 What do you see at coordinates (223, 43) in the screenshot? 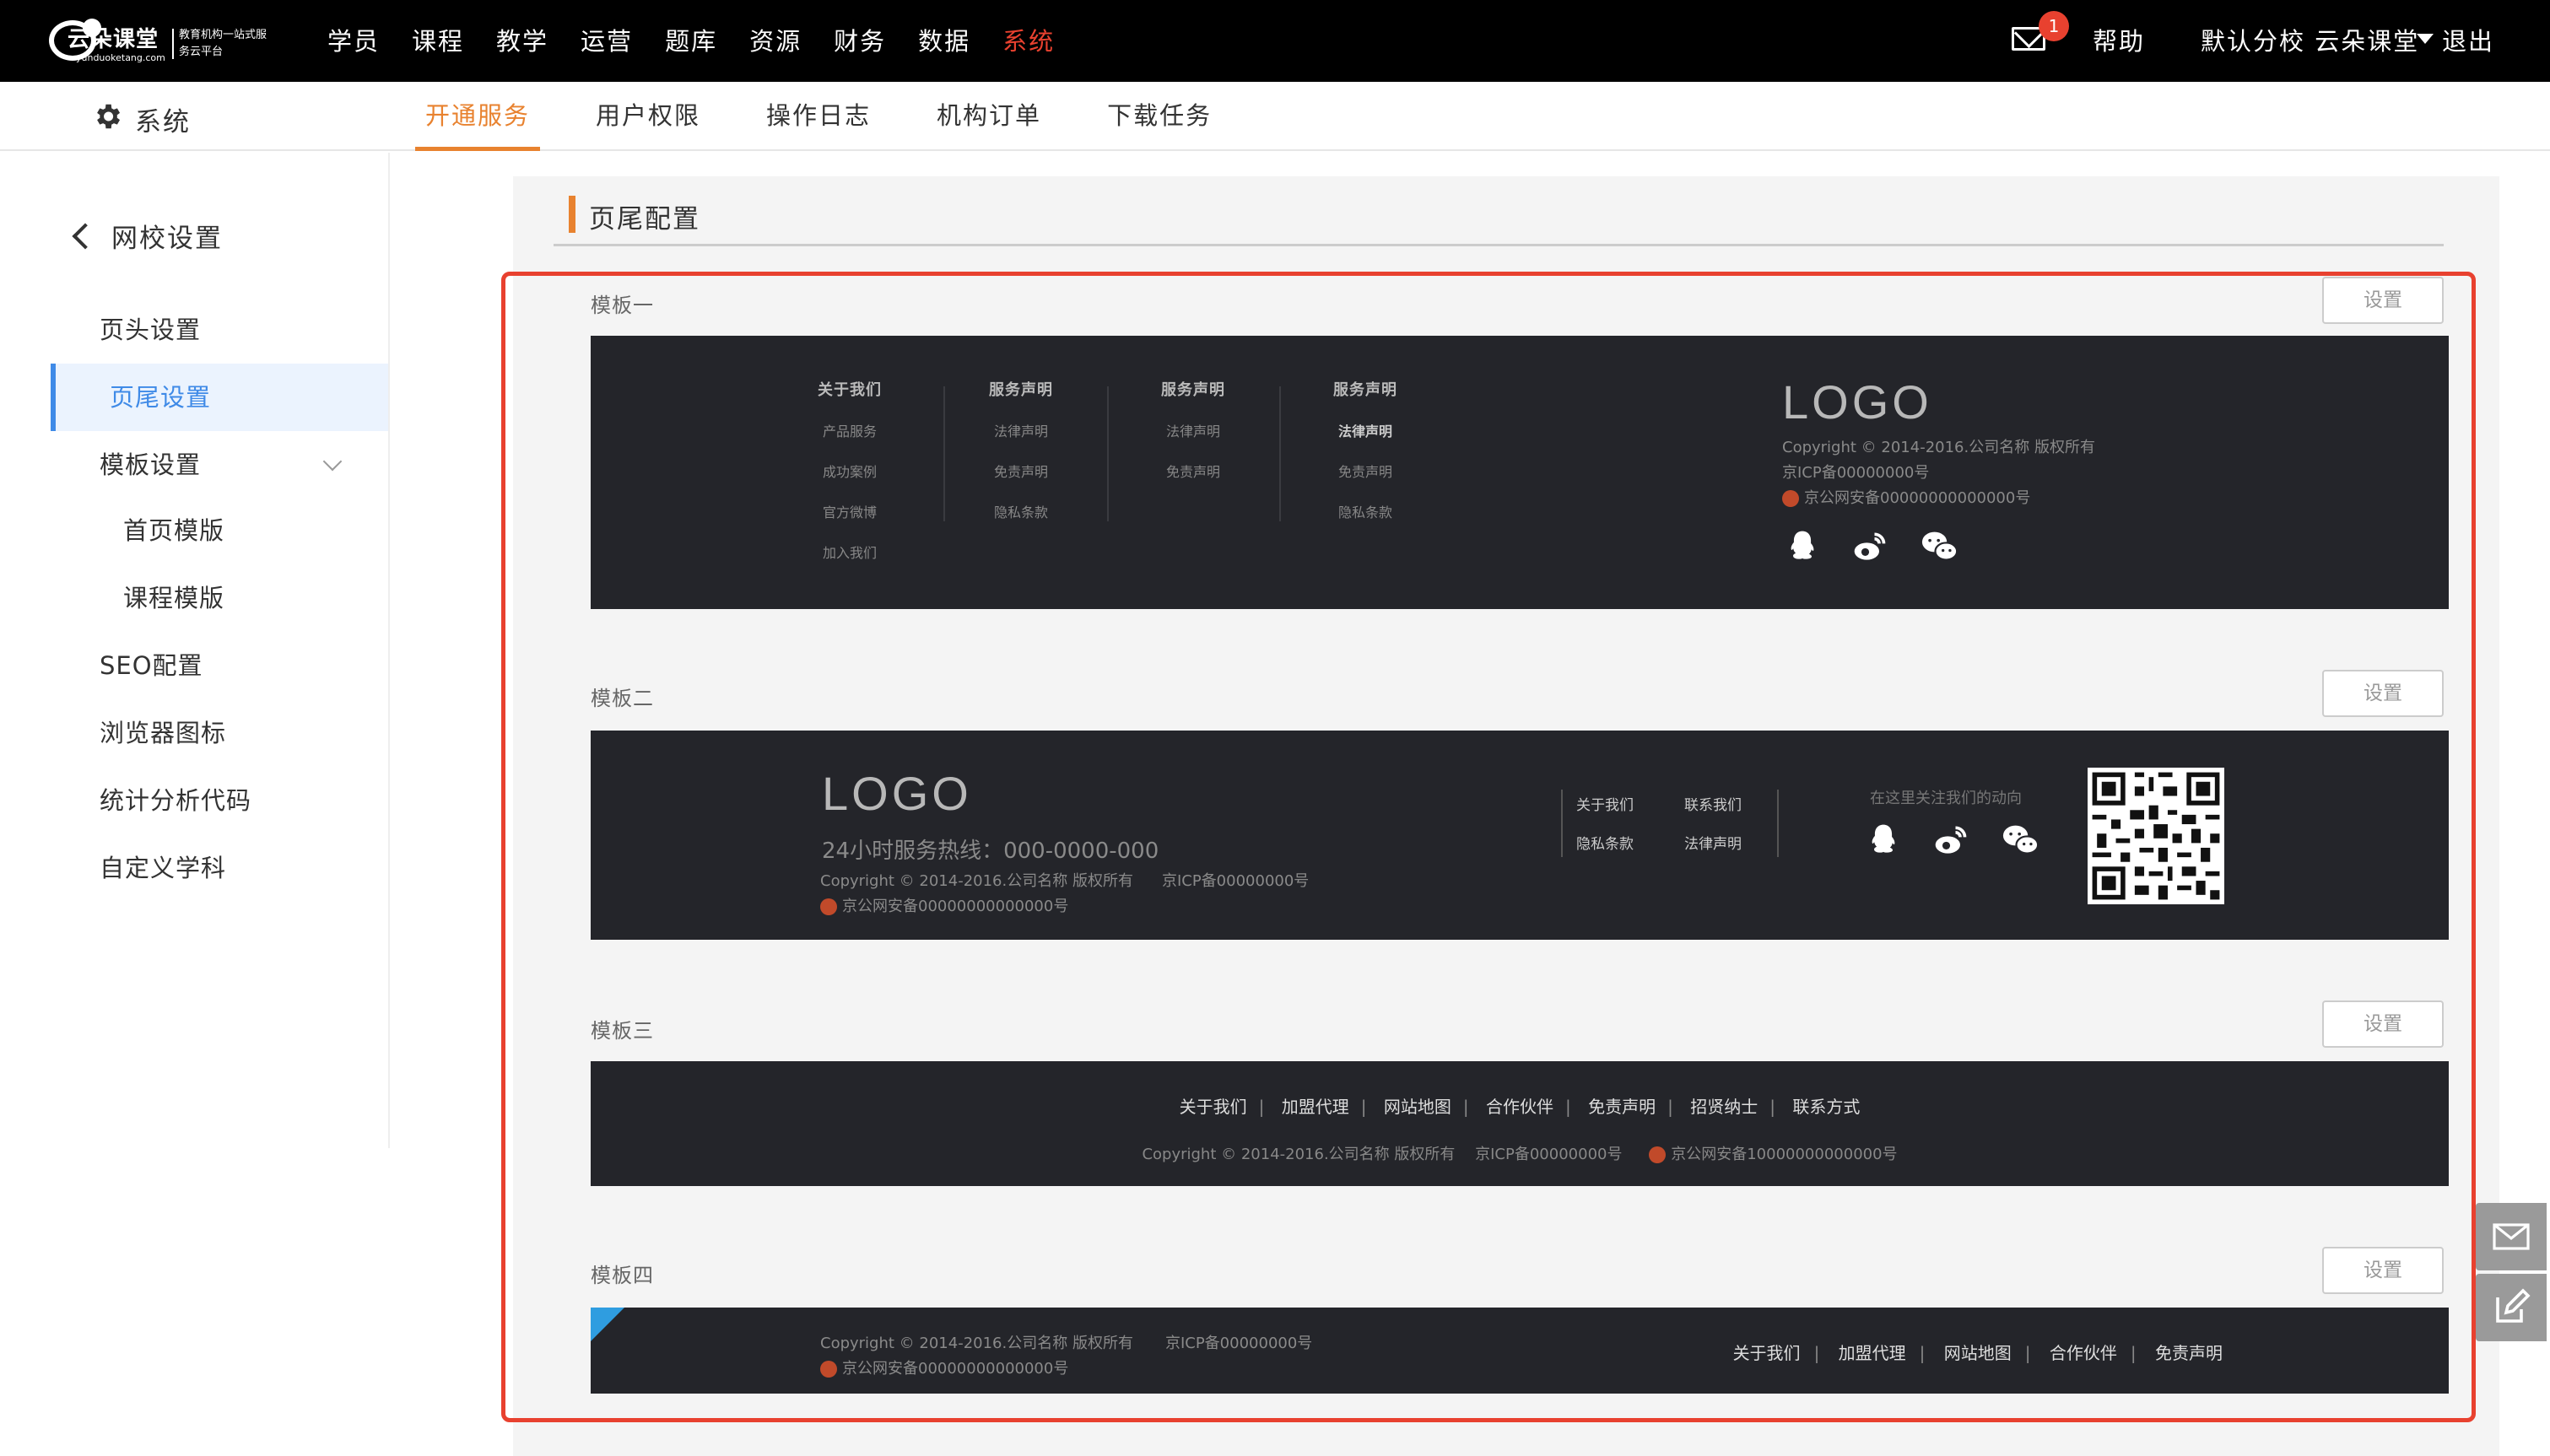
I see `logo-tagline: 教育机构一站式服务云平台` at bounding box center [223, 43].